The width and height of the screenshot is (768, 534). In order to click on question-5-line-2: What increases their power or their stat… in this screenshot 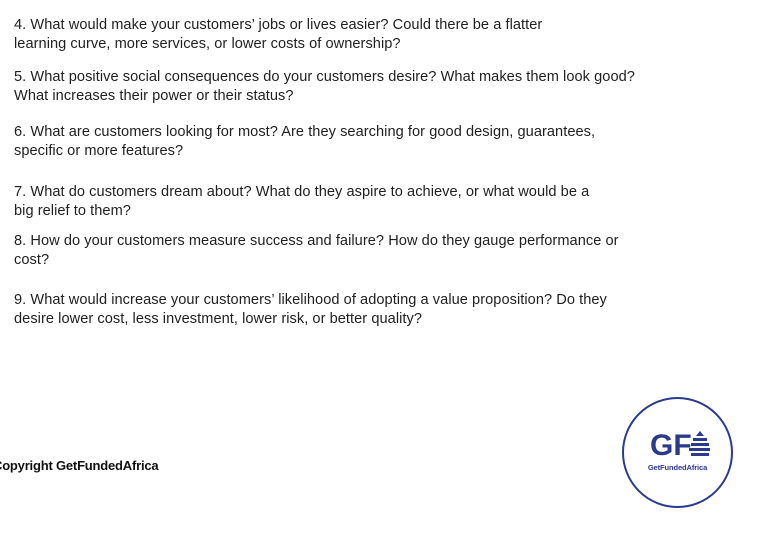, I will do `click(154, 96)`.